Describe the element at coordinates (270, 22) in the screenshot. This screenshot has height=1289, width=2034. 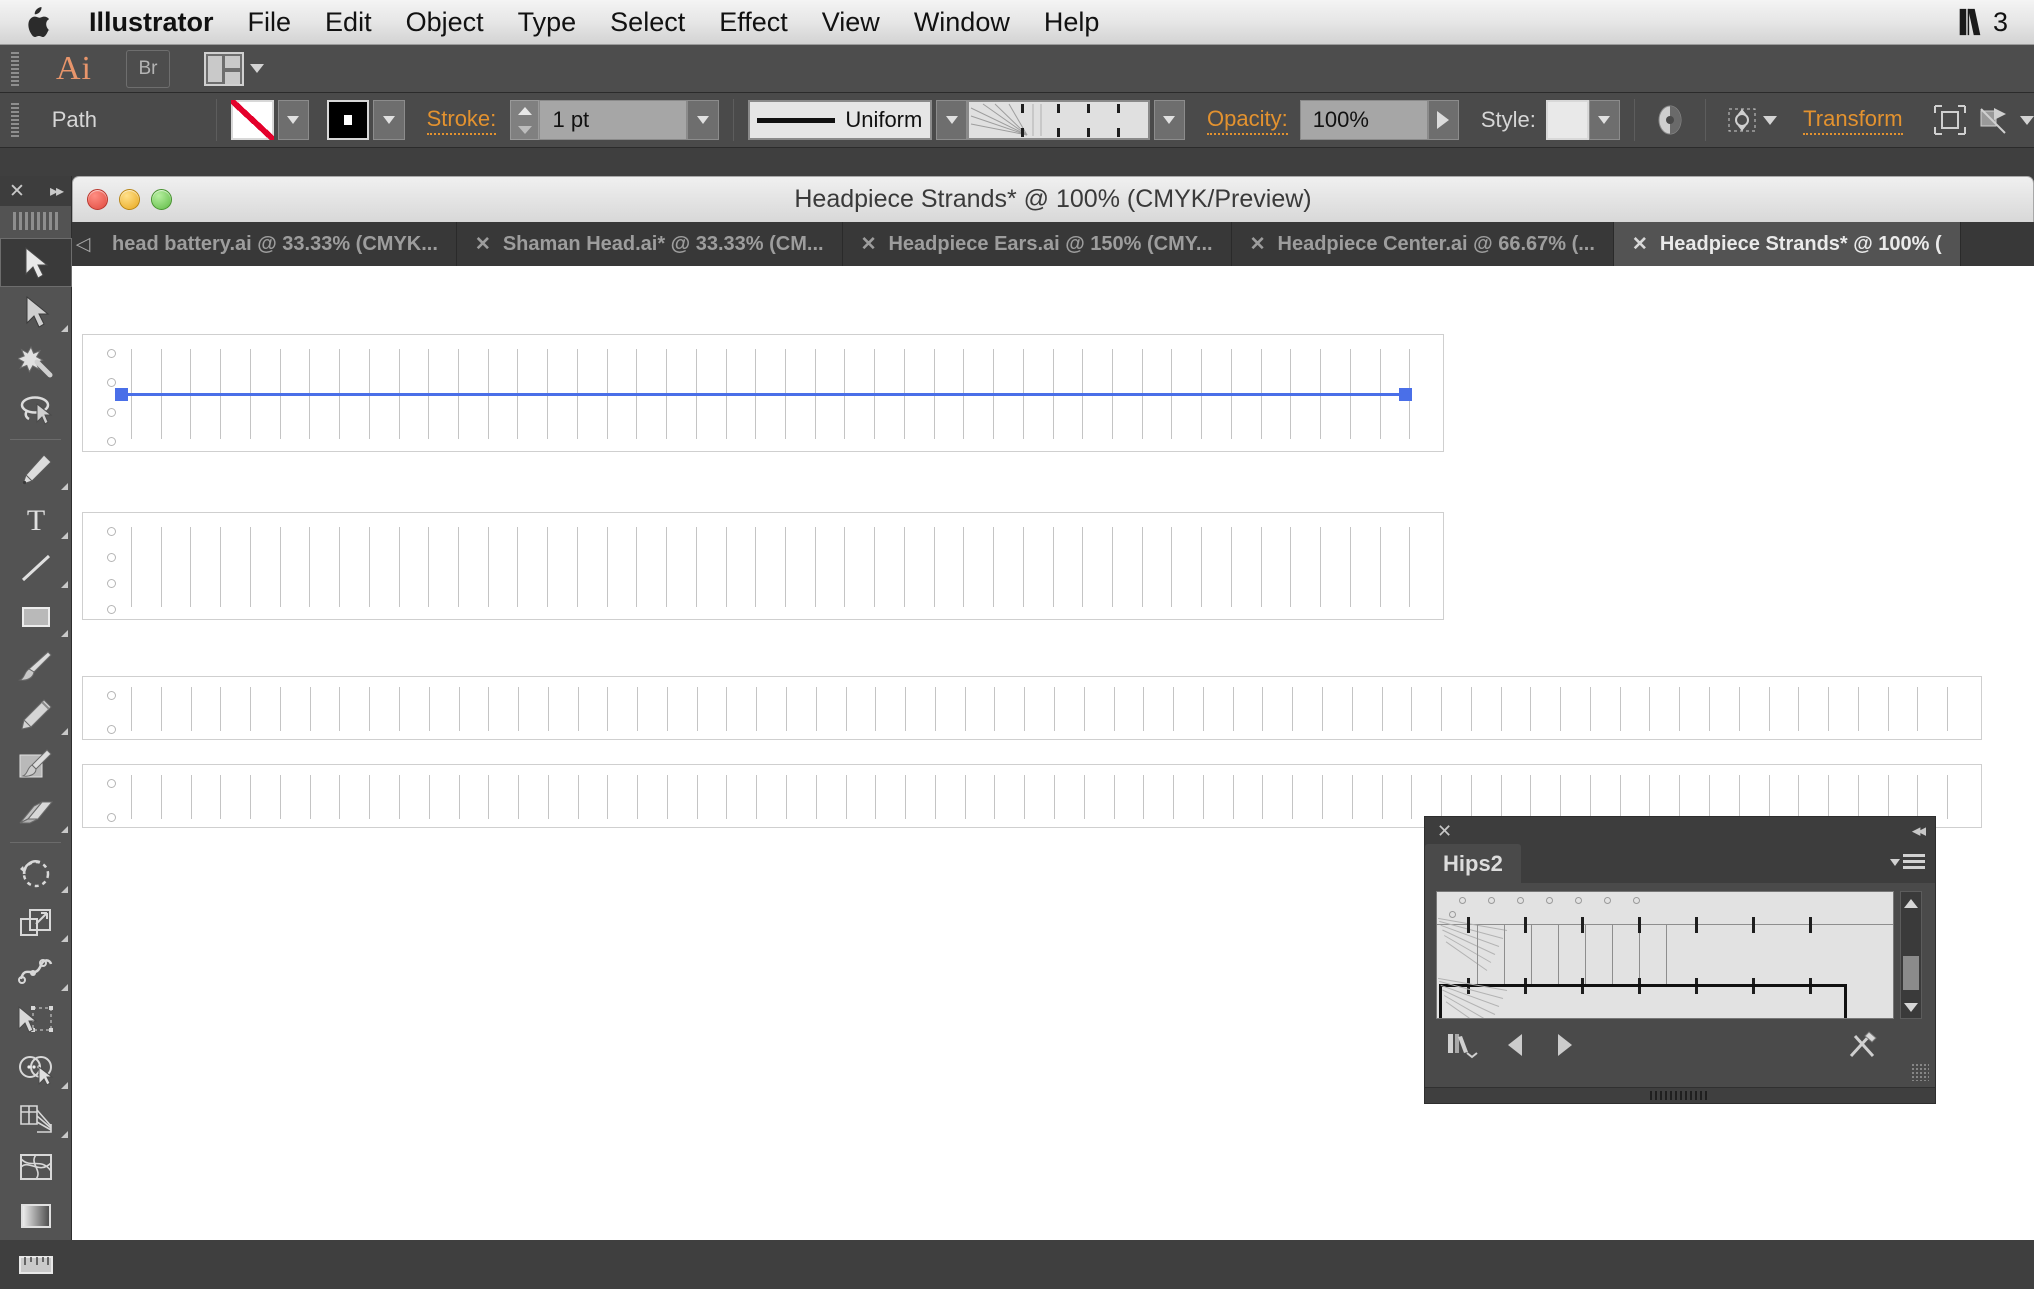
I see `menu-item-file: File` at that location.